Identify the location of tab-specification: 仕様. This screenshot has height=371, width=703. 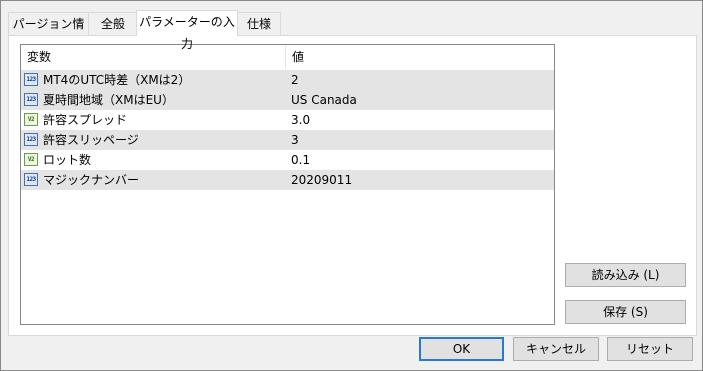
(259, 23).